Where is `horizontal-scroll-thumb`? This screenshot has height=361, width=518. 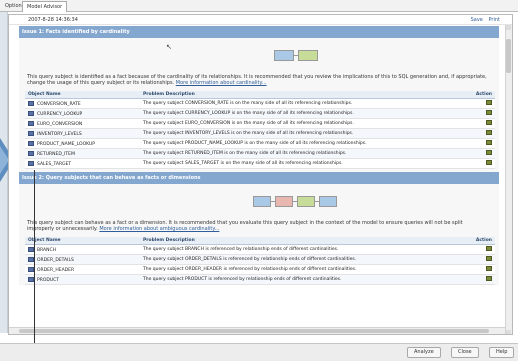
horizontal-scroll-thumb is located at coordinates (254, 331).